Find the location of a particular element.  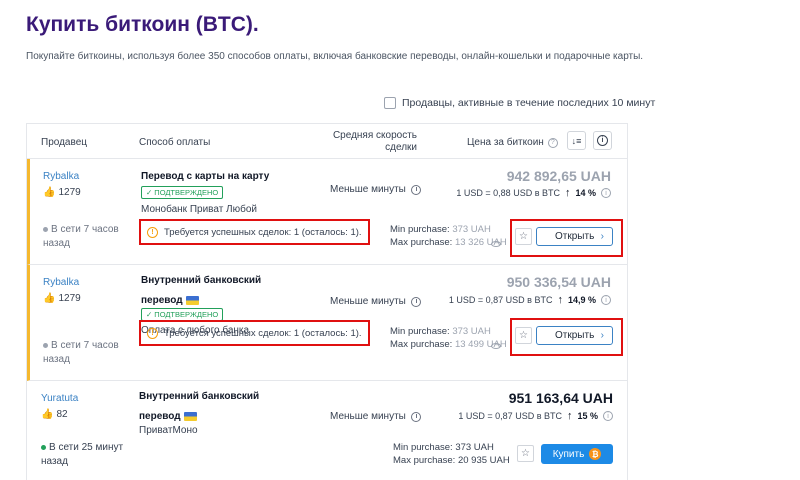

max-value: 20 935 UAH is located at coordinates (483, 460).